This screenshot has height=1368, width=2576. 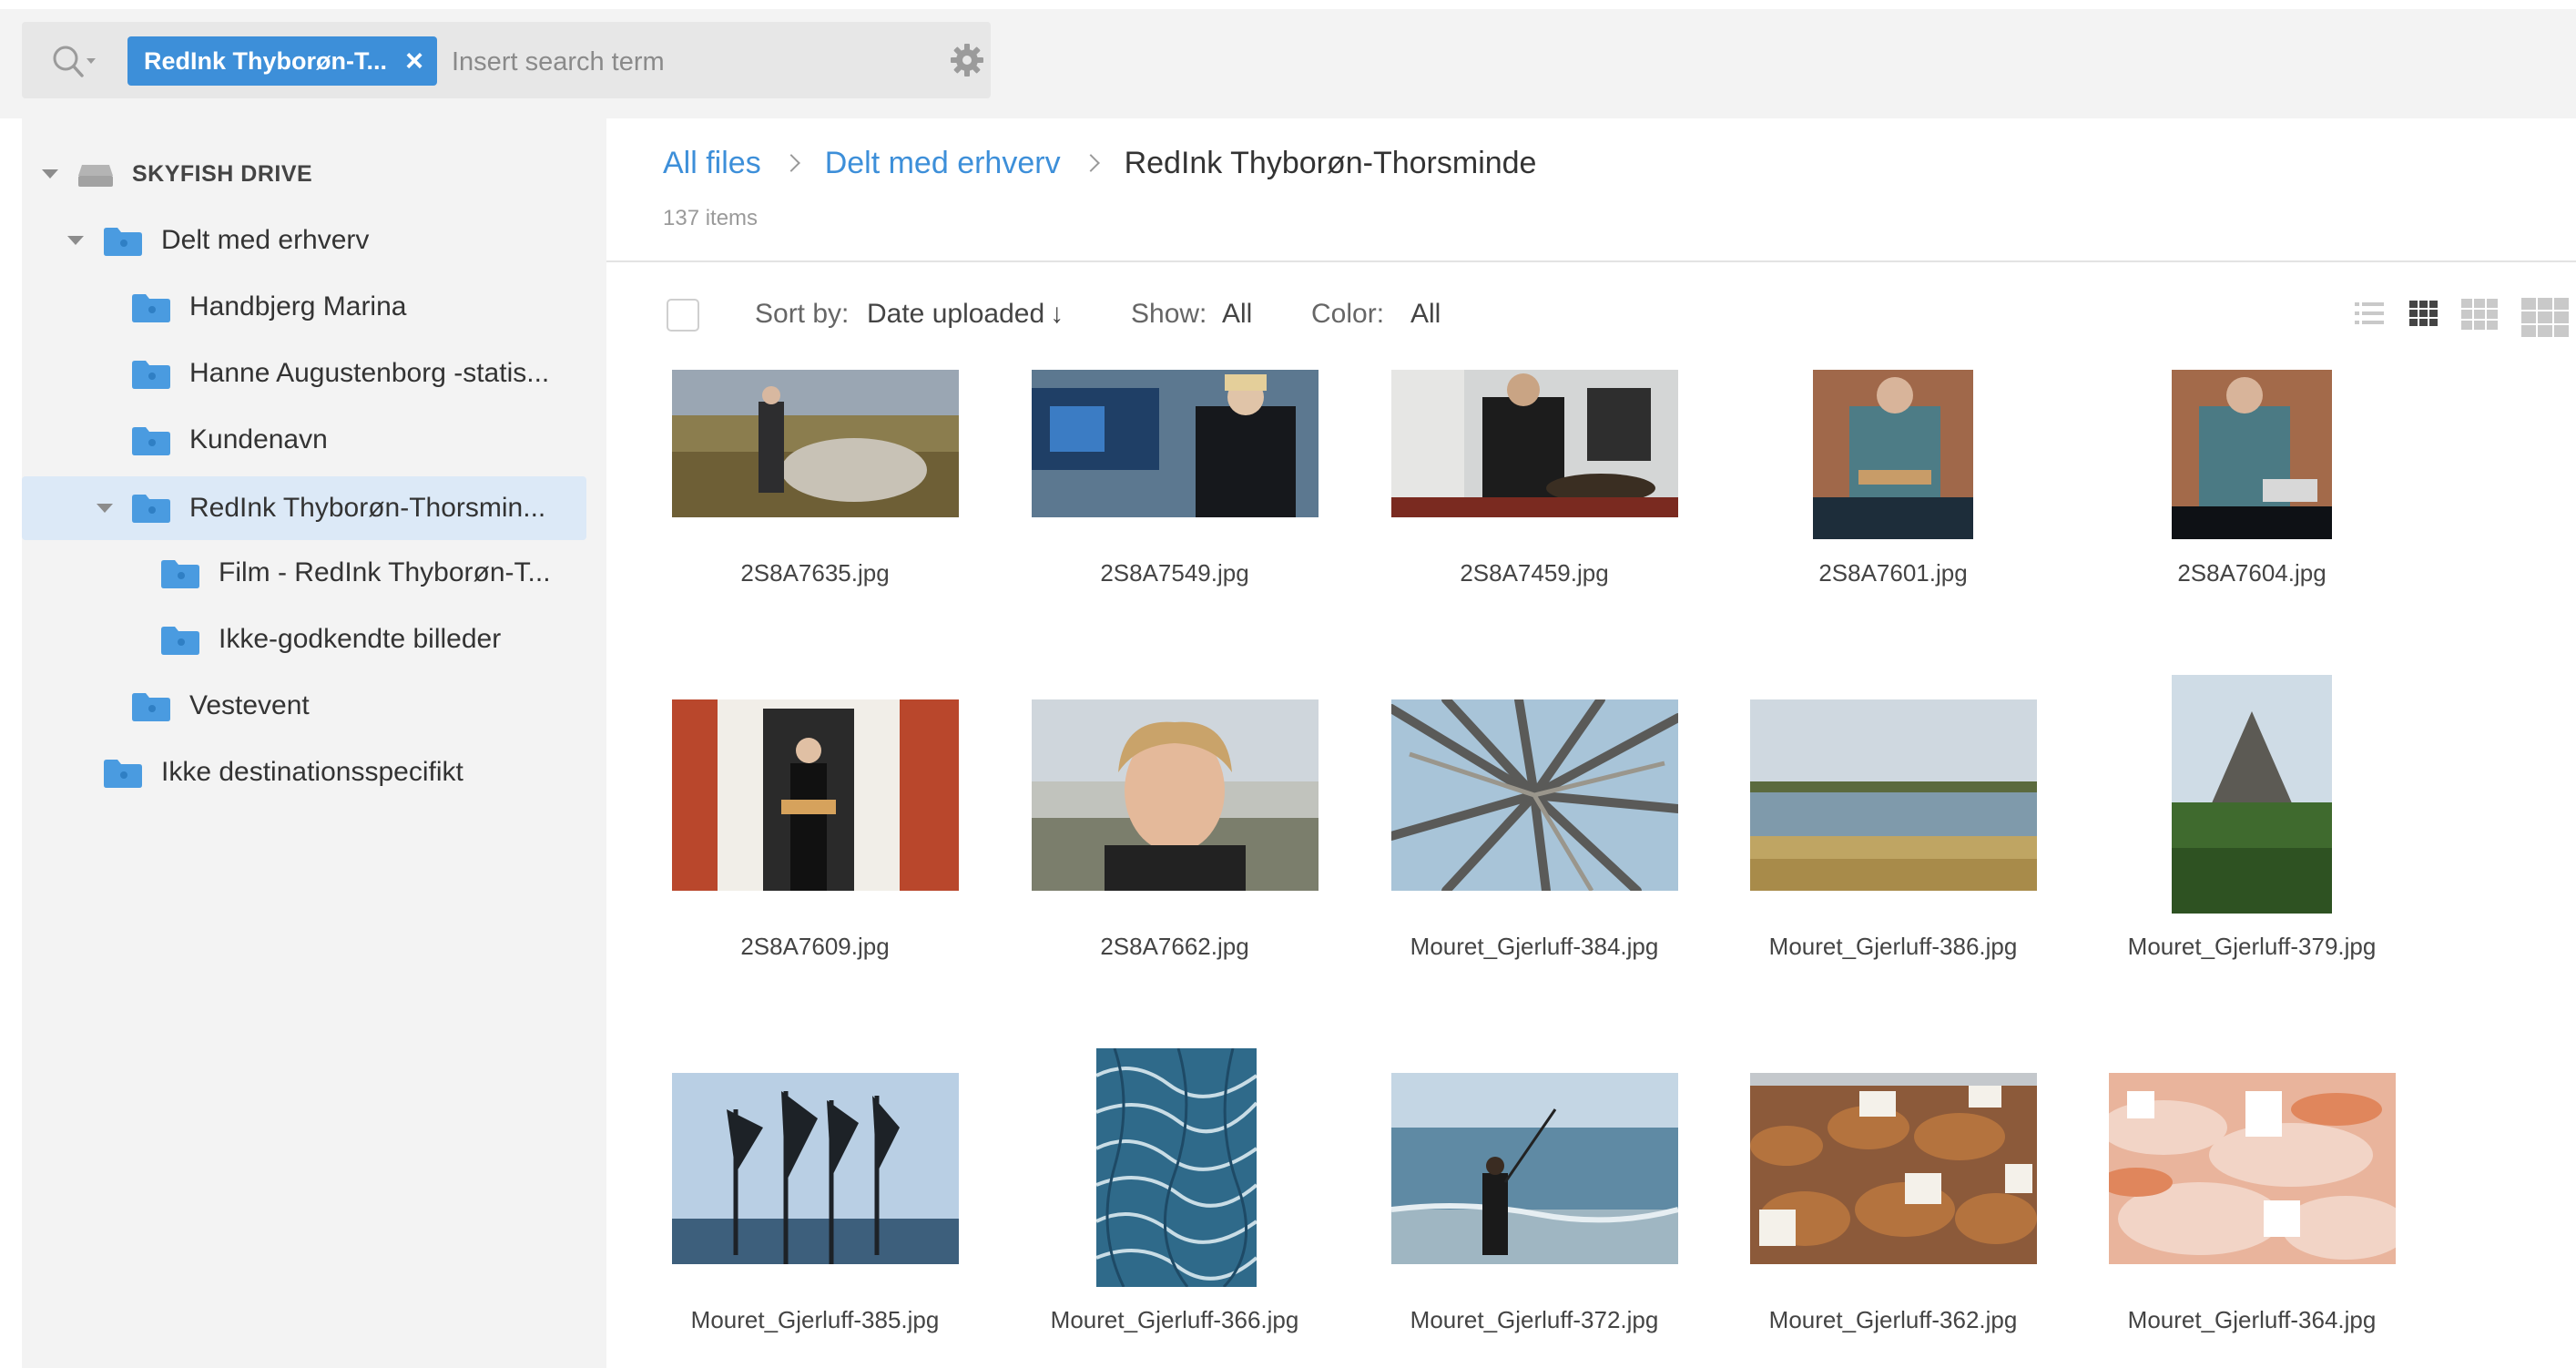 I want to click on tree-item-skyfish-drive: SKYFISH DRIVE, so click(x=304, y=174).